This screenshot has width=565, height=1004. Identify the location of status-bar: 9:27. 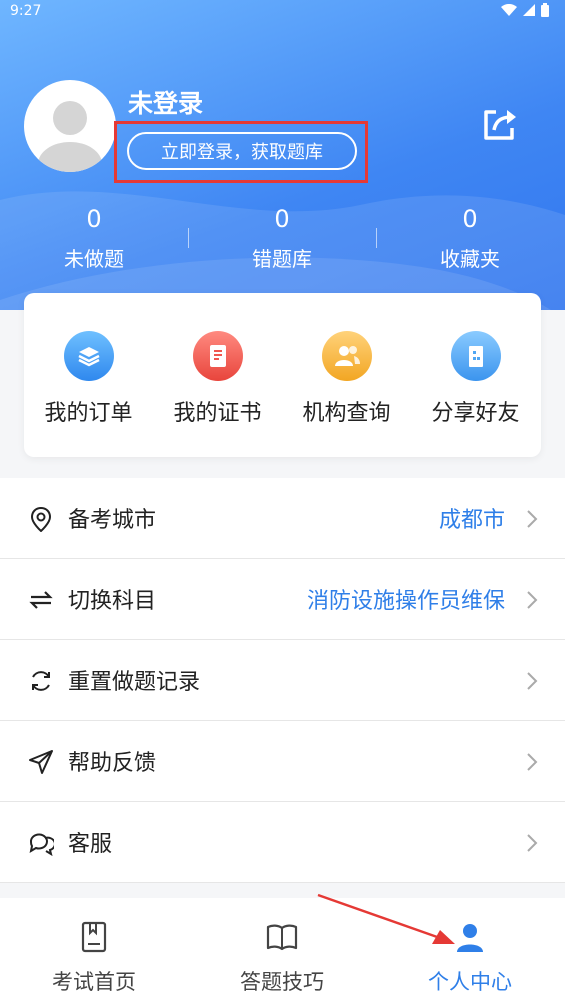
(282, 12).